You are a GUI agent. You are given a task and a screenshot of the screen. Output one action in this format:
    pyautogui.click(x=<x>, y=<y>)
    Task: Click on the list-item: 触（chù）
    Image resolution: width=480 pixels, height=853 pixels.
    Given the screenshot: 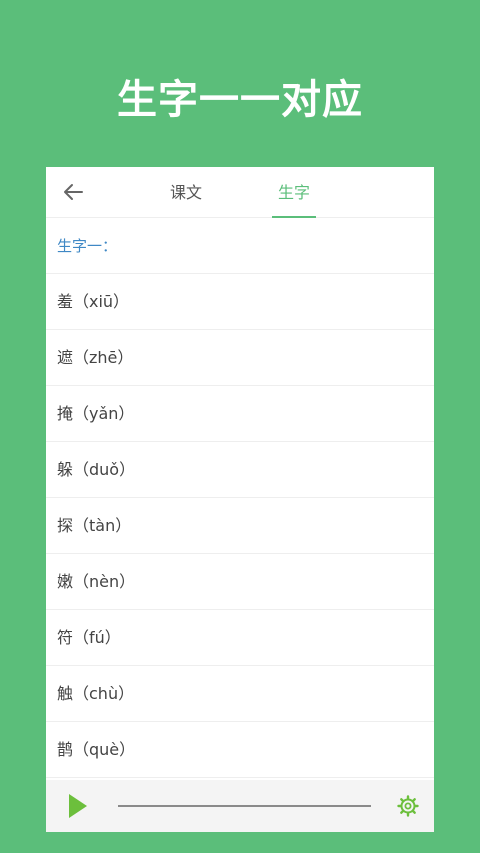 What is the action you would take?
    pyautogui.click(x=240, y=694)
    